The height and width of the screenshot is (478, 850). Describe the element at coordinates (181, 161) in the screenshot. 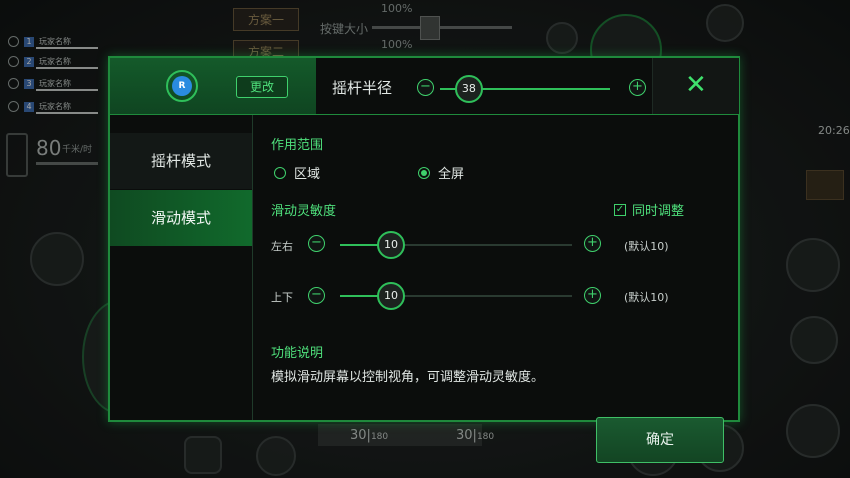

I see `tab-joystick-mode: 摇杆模式` at that location.